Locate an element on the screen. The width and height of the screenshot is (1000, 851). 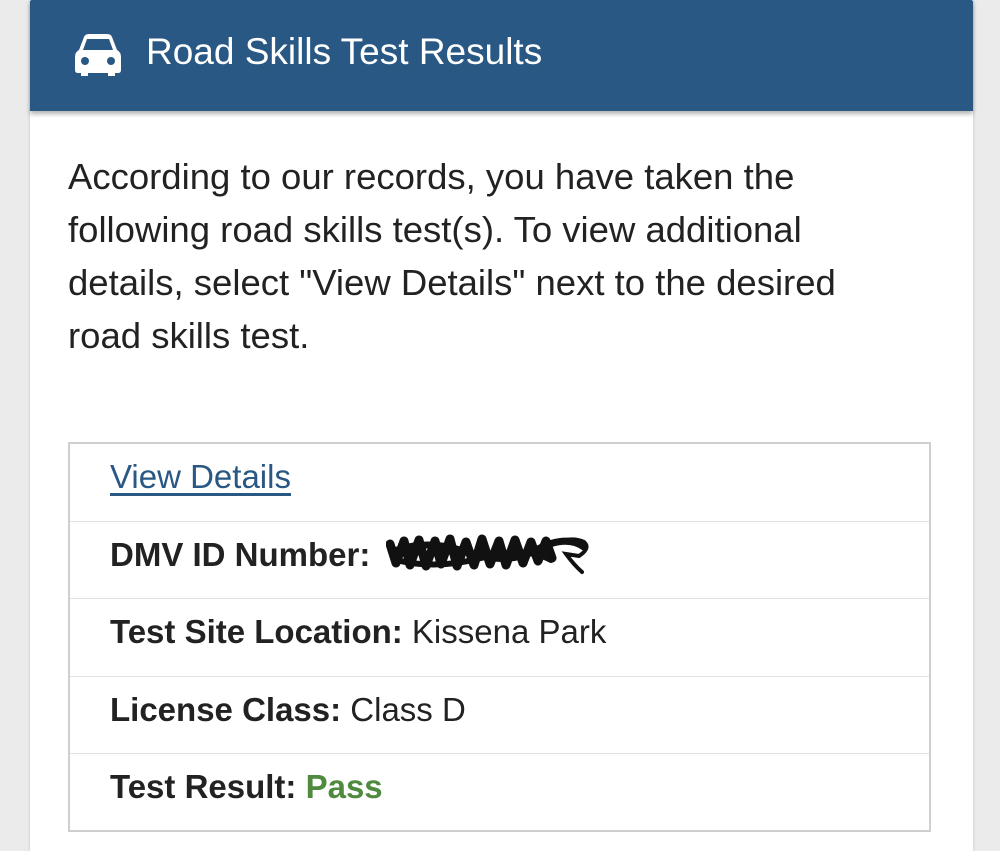
test-result-row: Test Result: Pass is located at coordinates (499, 793).